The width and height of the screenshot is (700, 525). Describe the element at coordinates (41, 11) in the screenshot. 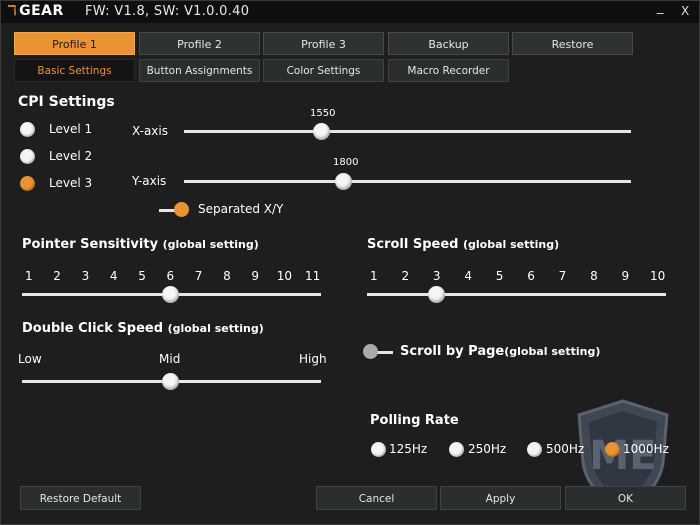

I see `logo-text: GEAR` at that location.